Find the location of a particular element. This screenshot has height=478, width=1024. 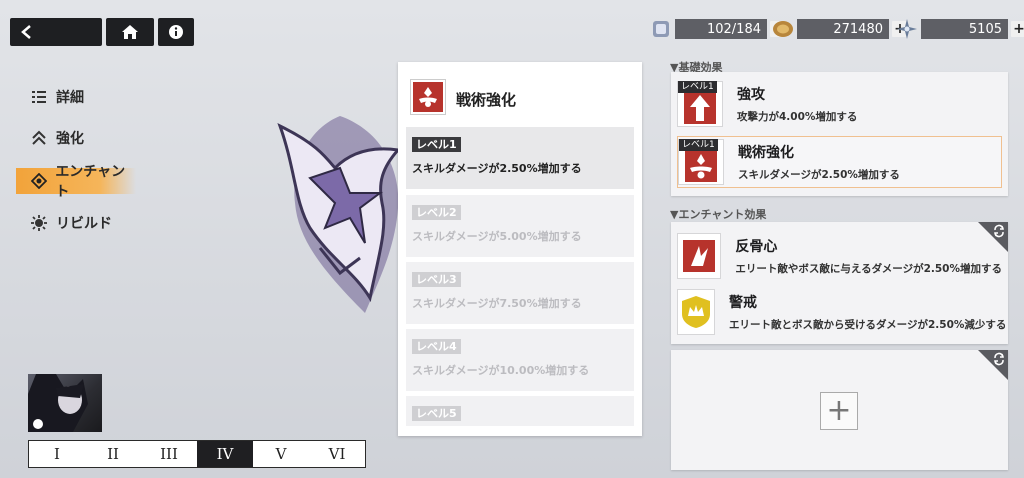

enchant-icon is located at coordinates (38, 181).